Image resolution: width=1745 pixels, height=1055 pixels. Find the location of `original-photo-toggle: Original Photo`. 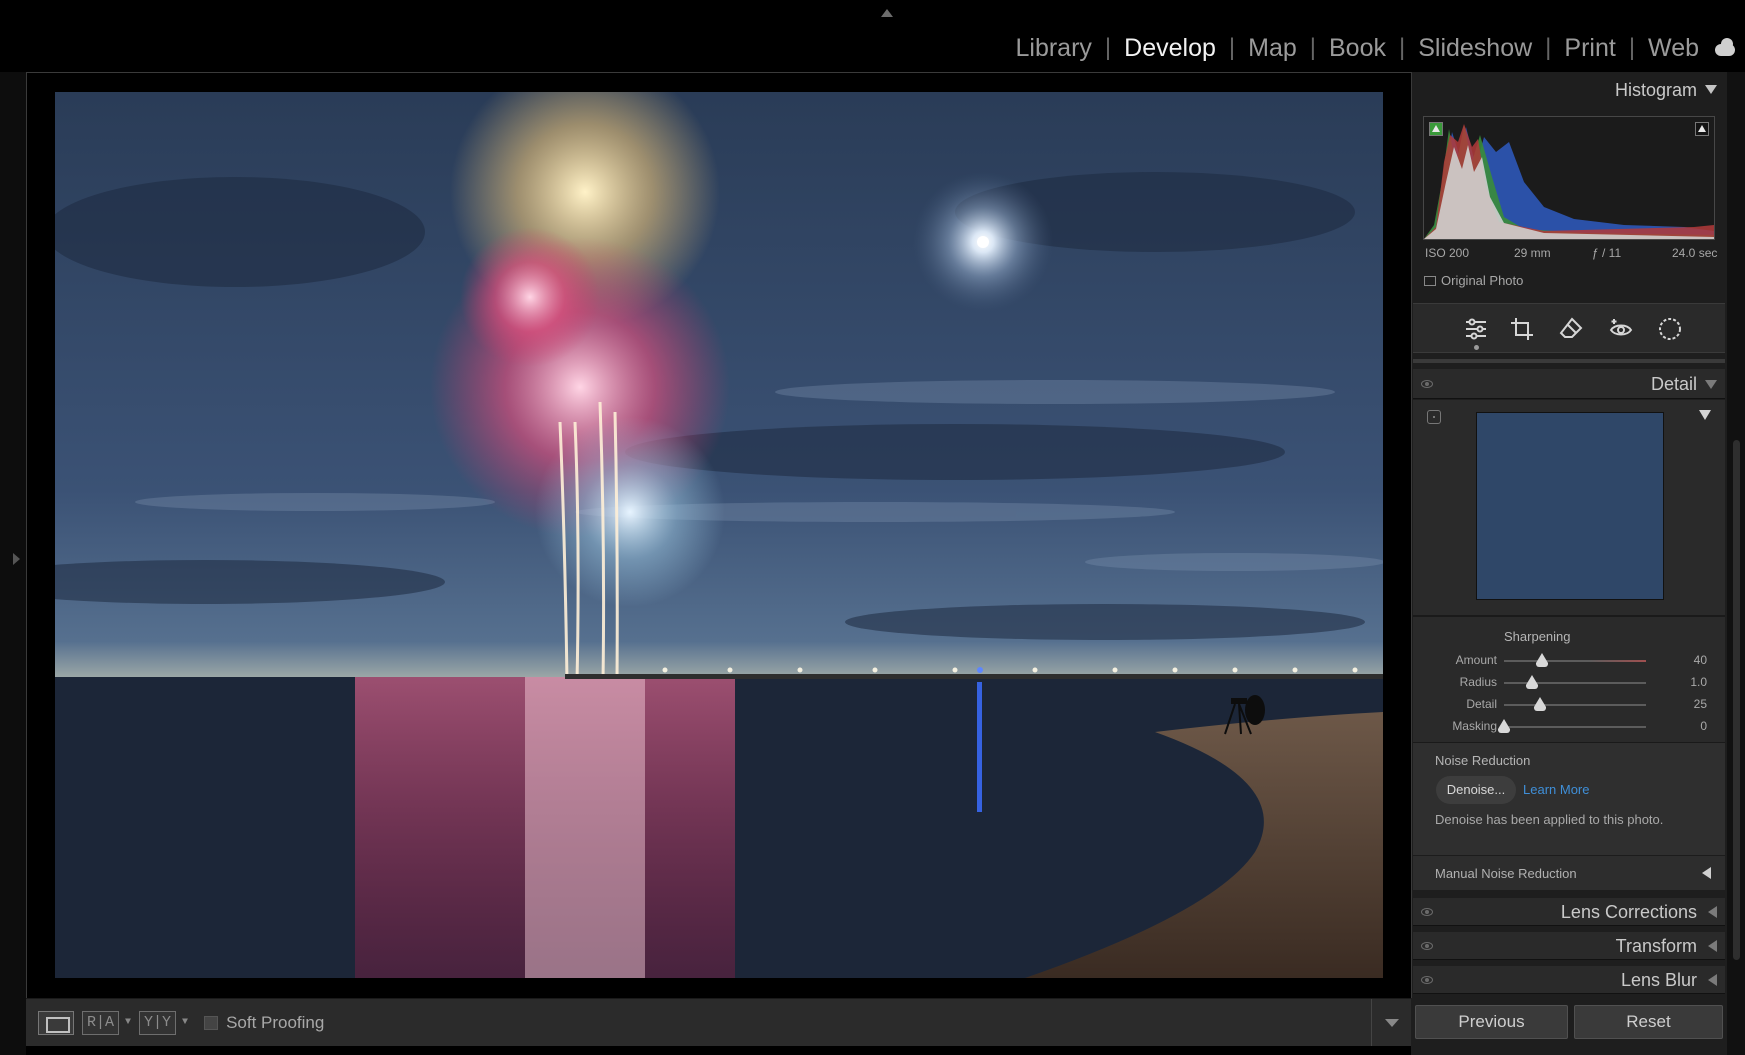

original-photo-toggle: Original Photo is located at coordinates (1473, 280).